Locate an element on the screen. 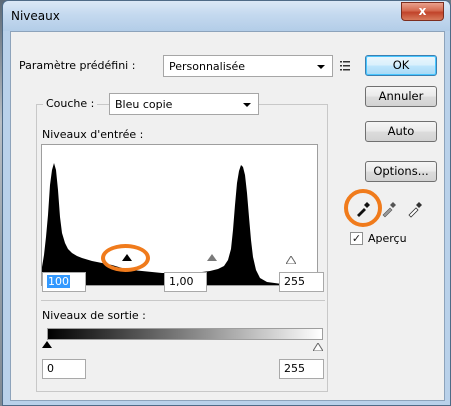 The width and height of the screenshot is (451, 406). white-eyedropper-icon is located at coordinates (415, 209).